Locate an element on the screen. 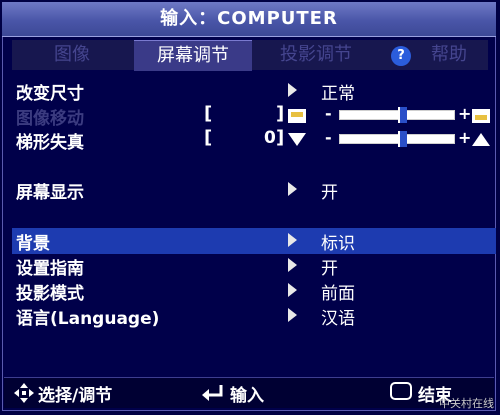 The image size is (500, 415). enter-label: 输入 is located at coordinates (247, 396).